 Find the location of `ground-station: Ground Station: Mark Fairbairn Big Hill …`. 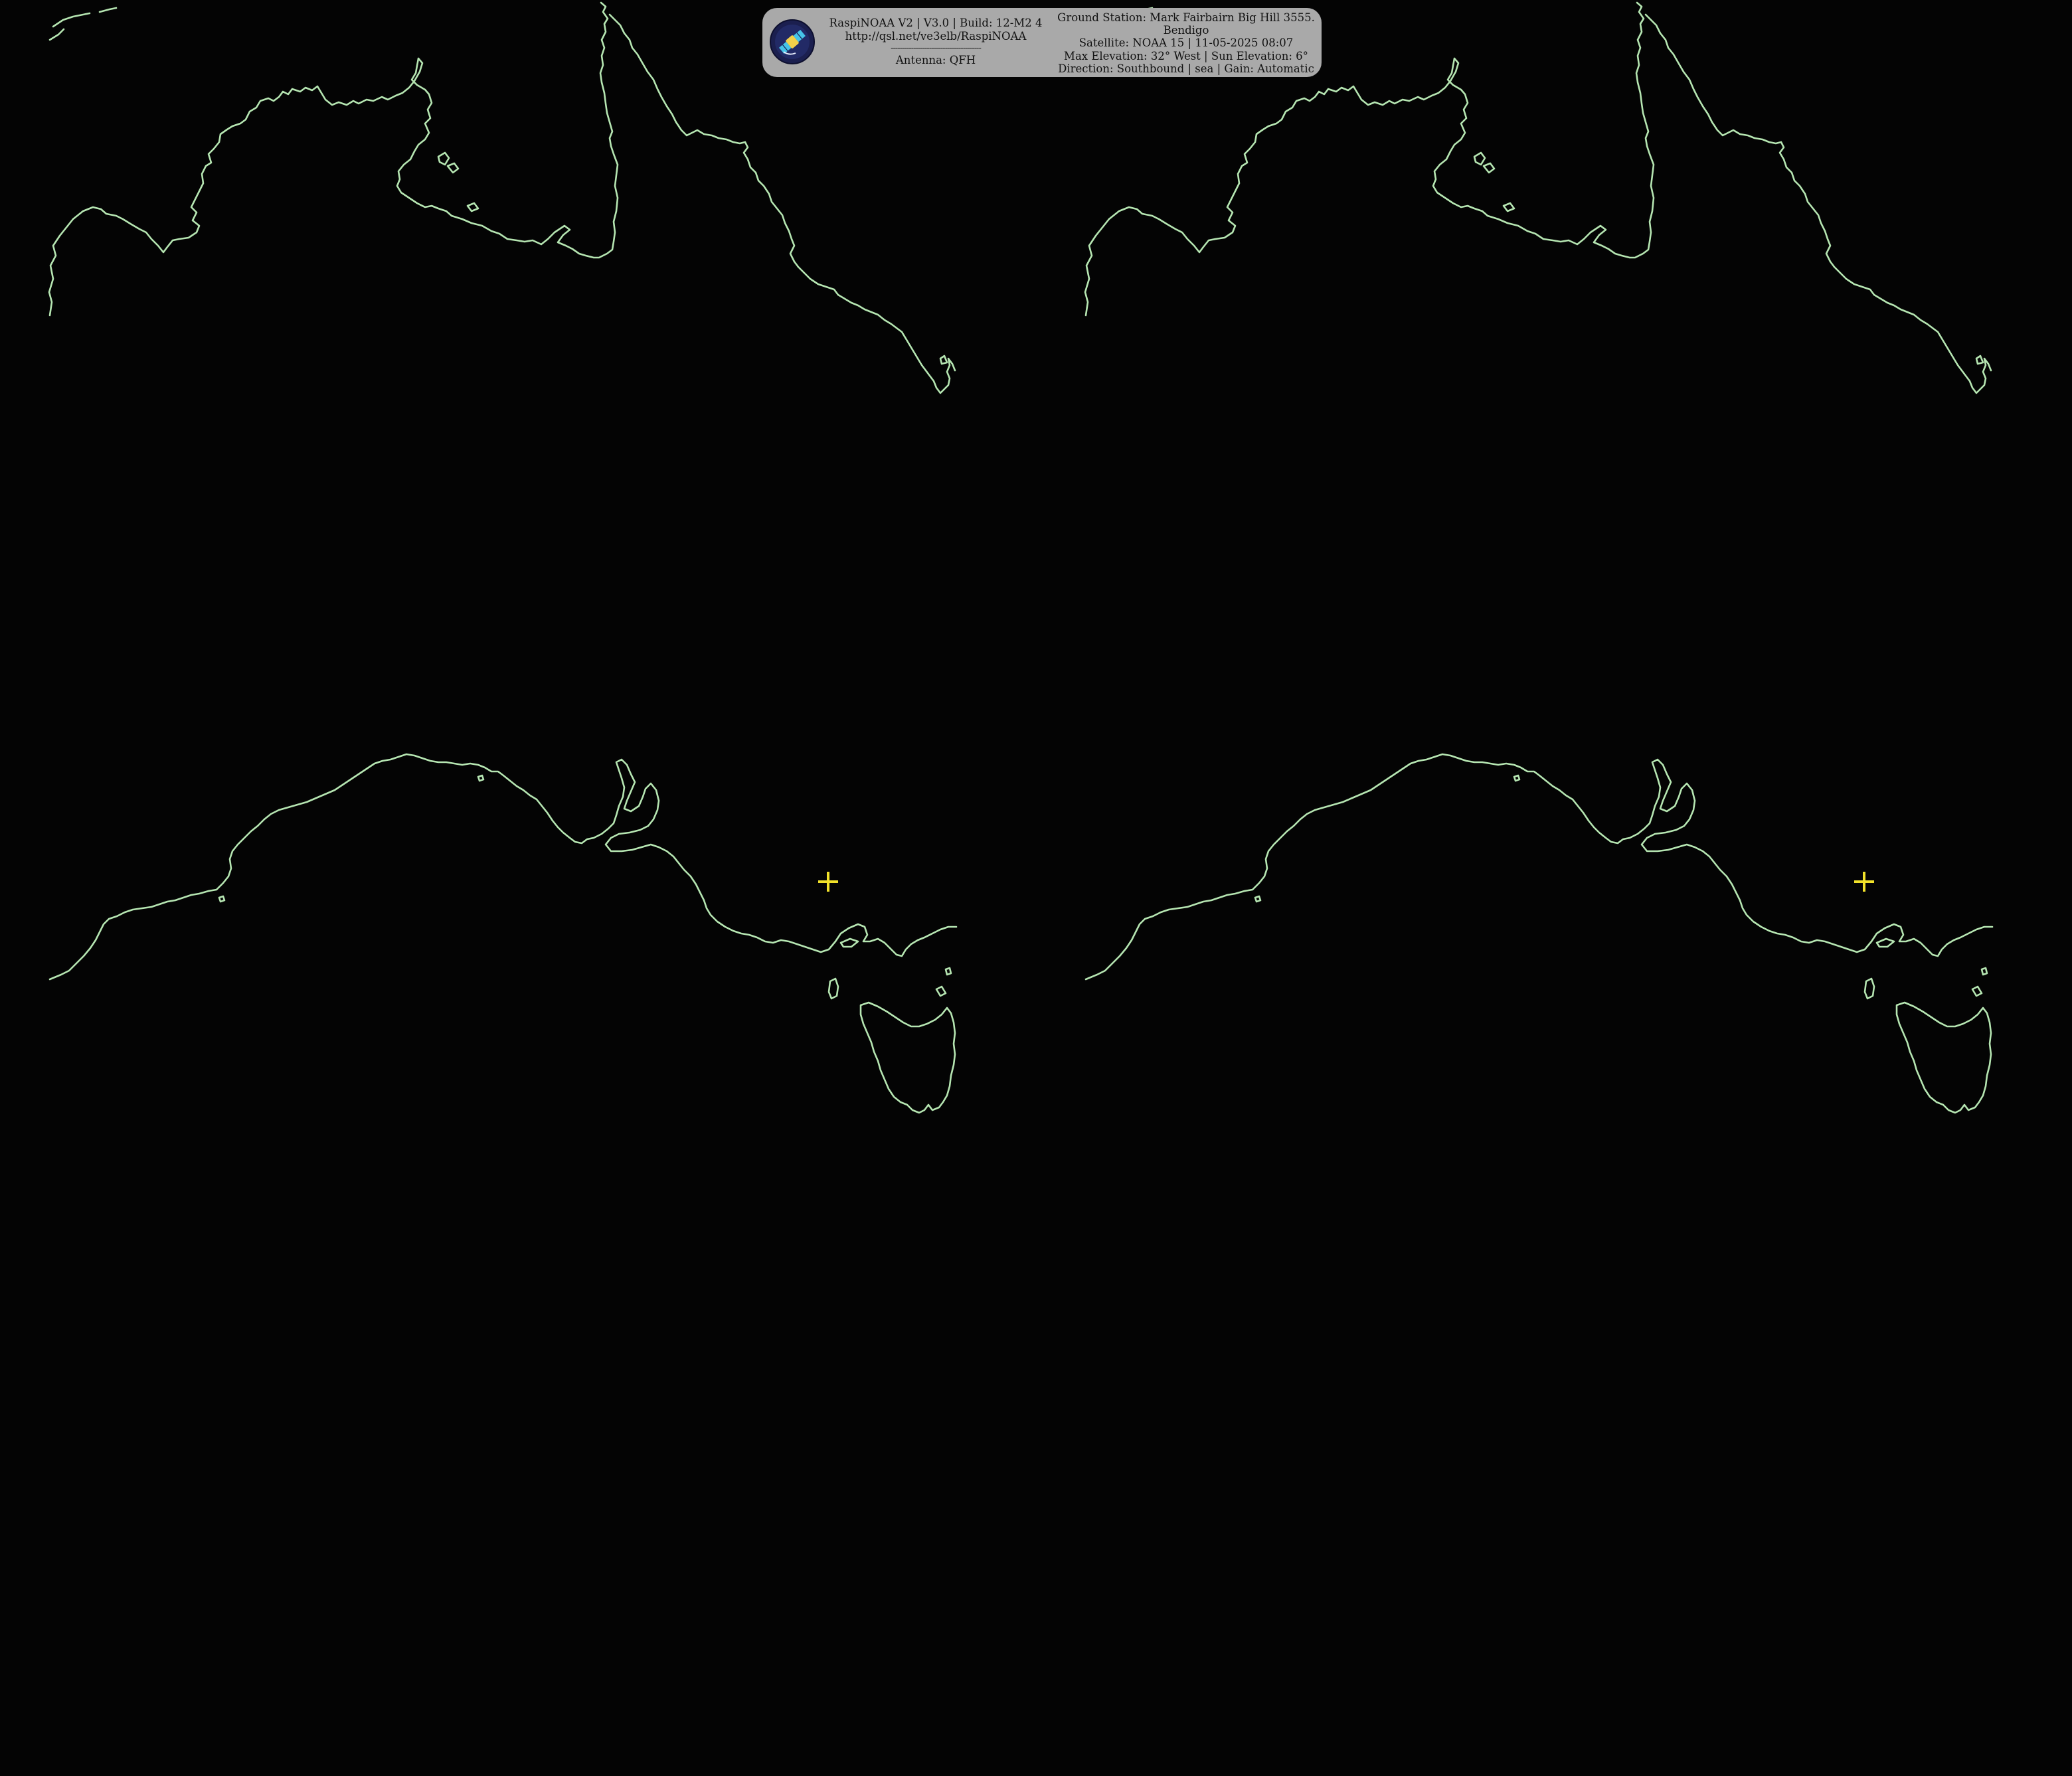

ground-station: Ground Station: Mark Fairbairn Big Hill … is located at coordinates (1186, 17).